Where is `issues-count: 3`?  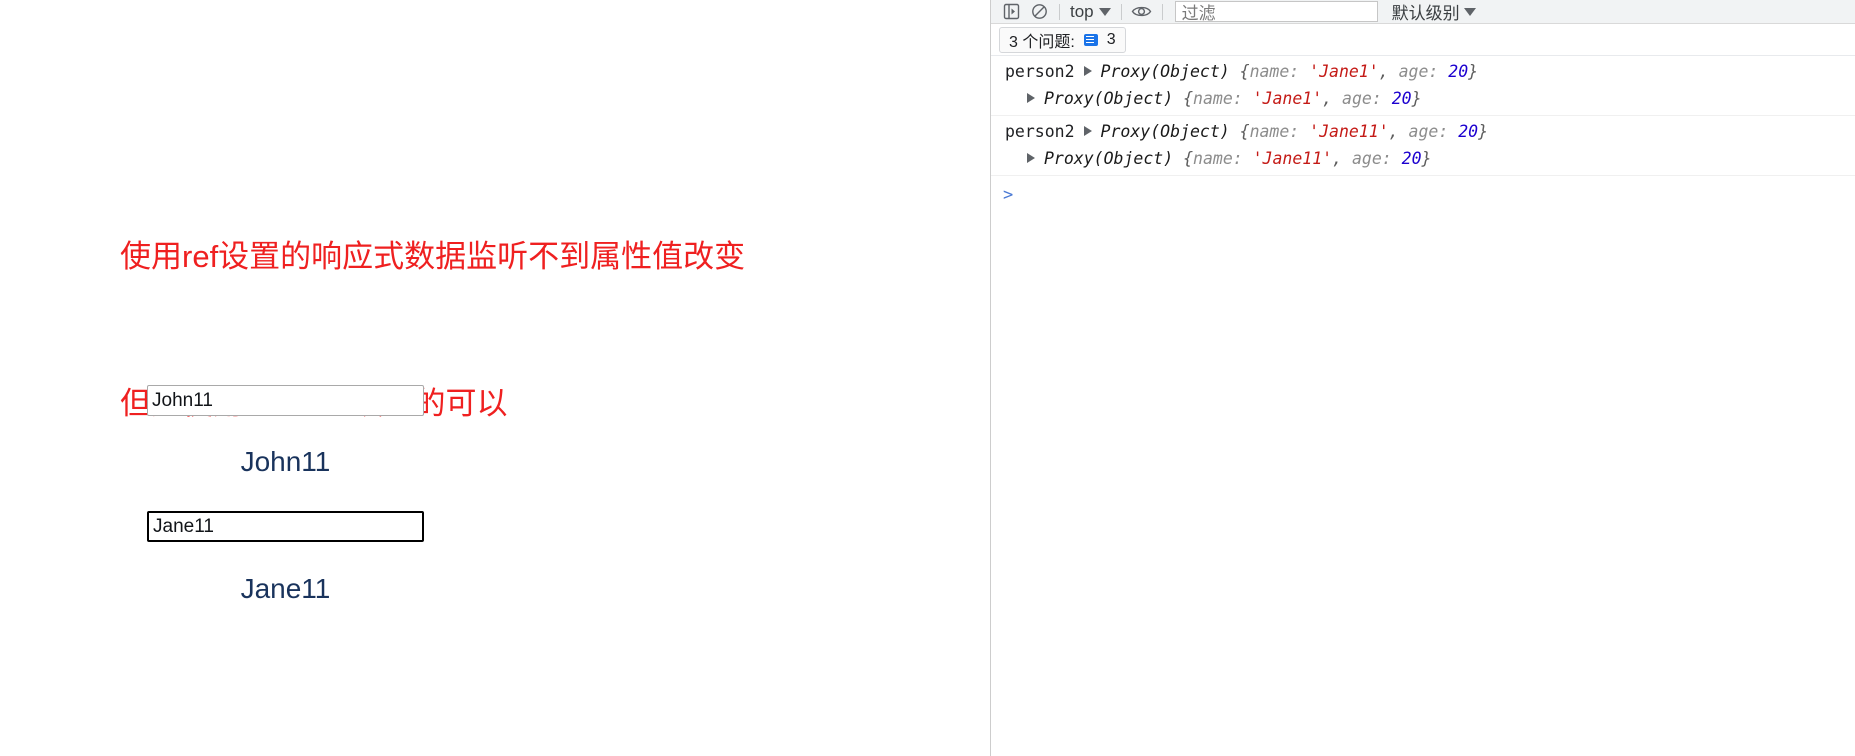
issues-count: 3 is located at coordinates (1111, 39).